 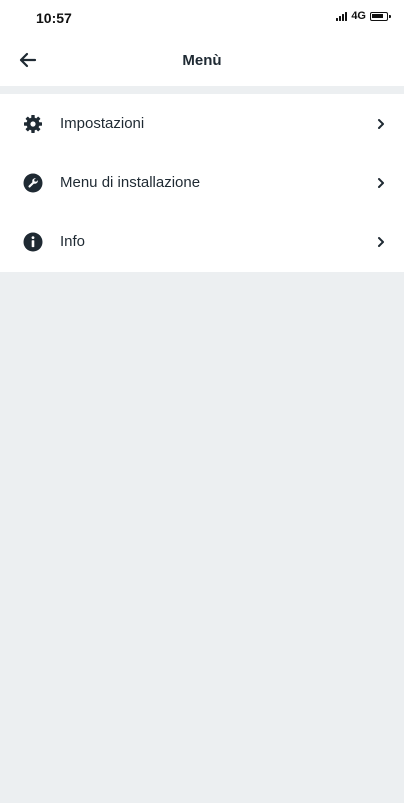 I want to click on signal-icon, so click(x=342, y=16).